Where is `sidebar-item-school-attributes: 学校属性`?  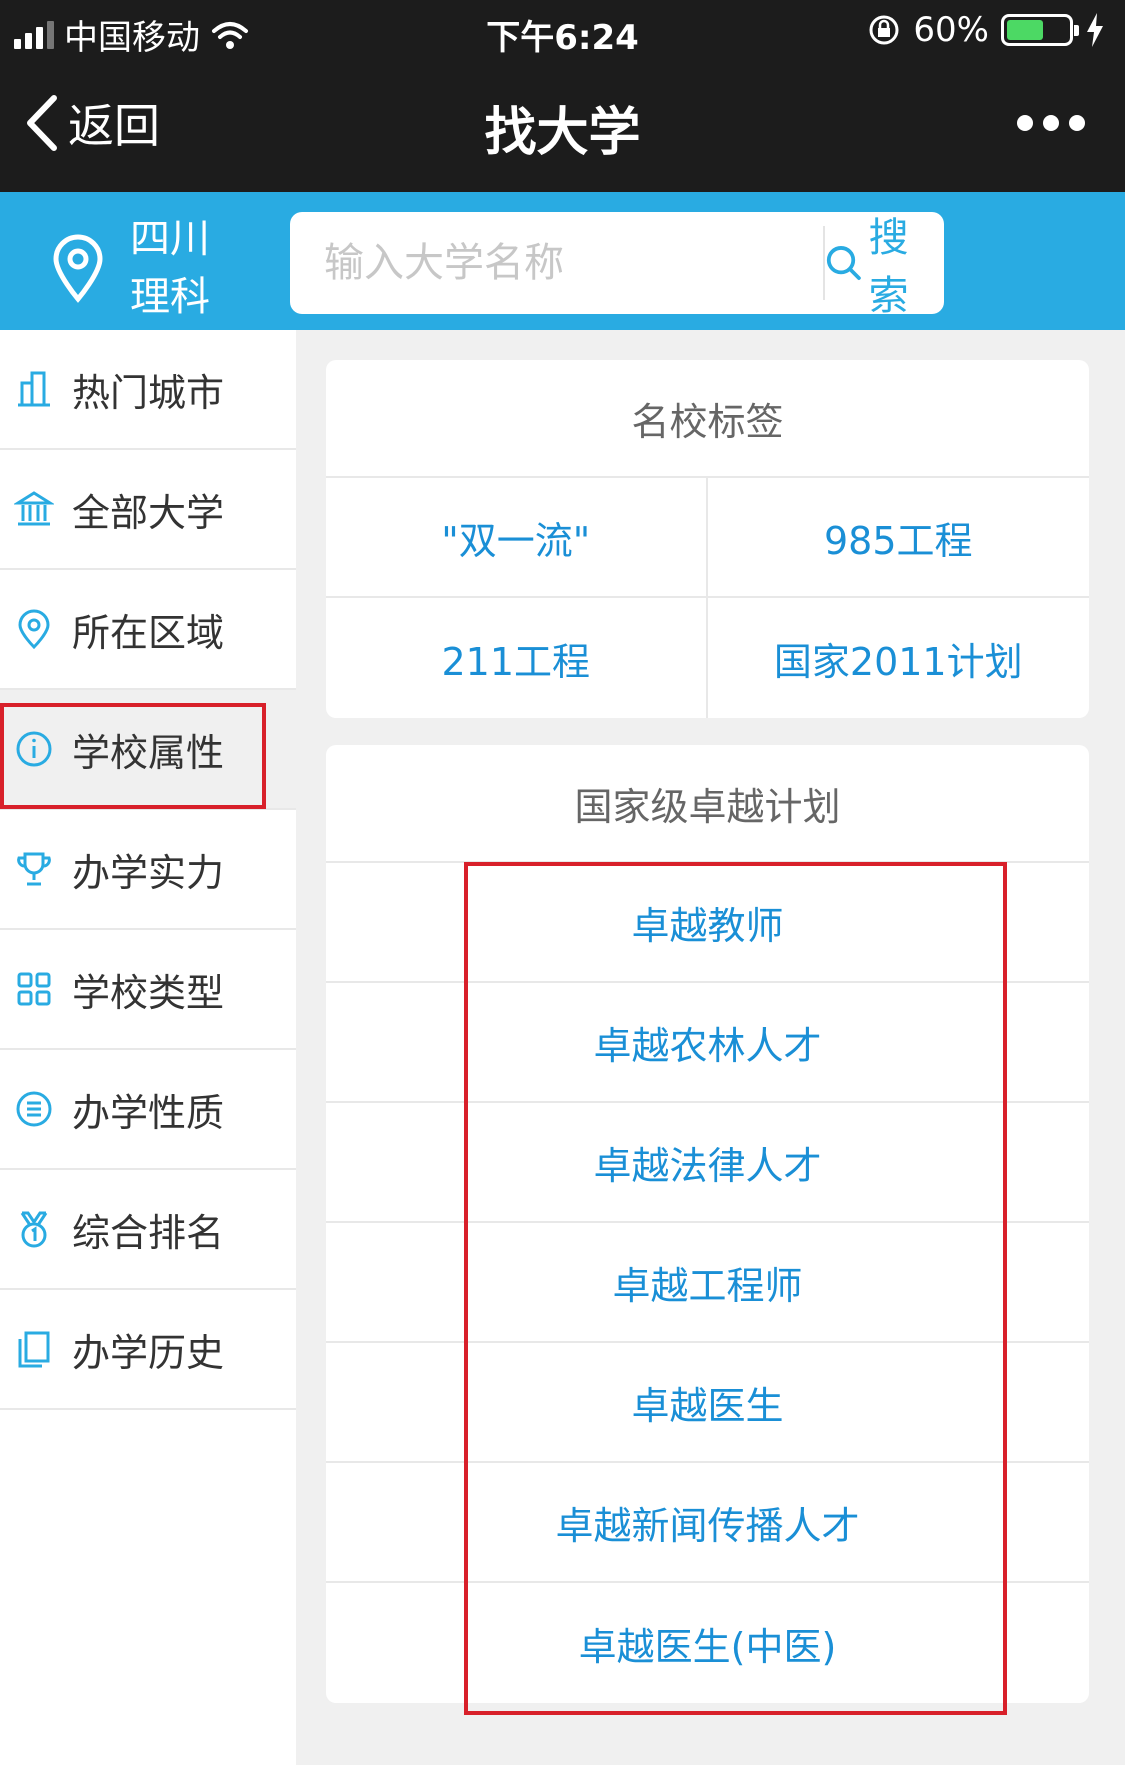
sidebar-item-school-attributes: 学校属性 is located at coordinates (148, 750).